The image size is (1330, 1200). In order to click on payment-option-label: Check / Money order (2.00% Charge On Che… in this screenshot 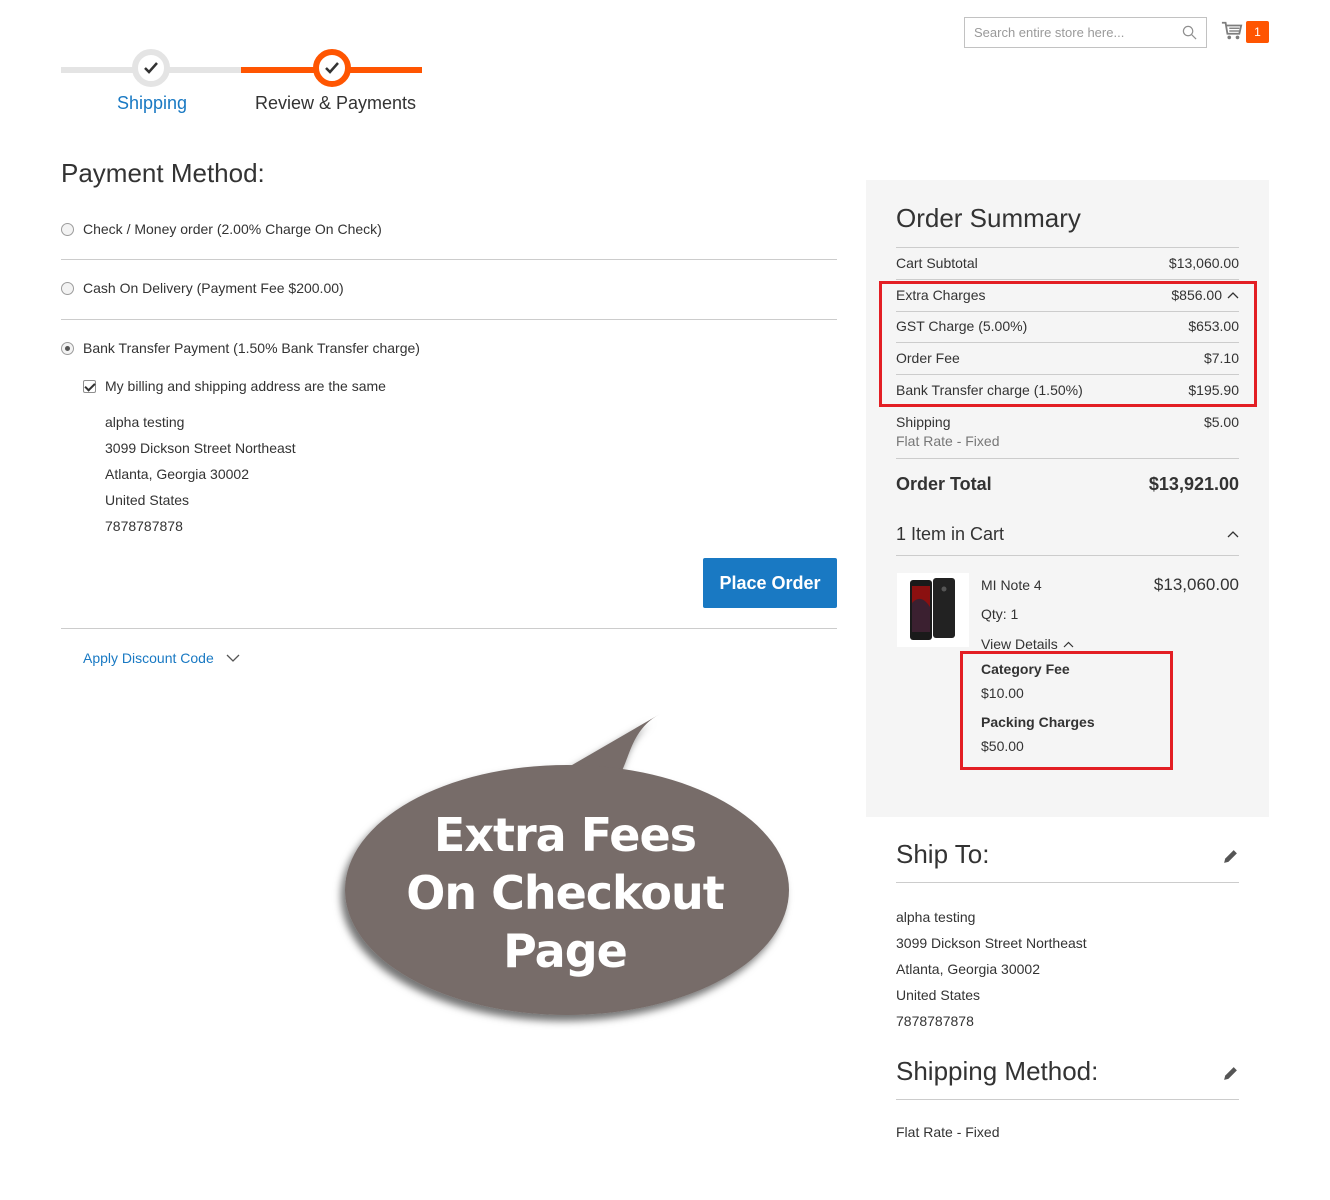, I will do `click(232, 229)`.